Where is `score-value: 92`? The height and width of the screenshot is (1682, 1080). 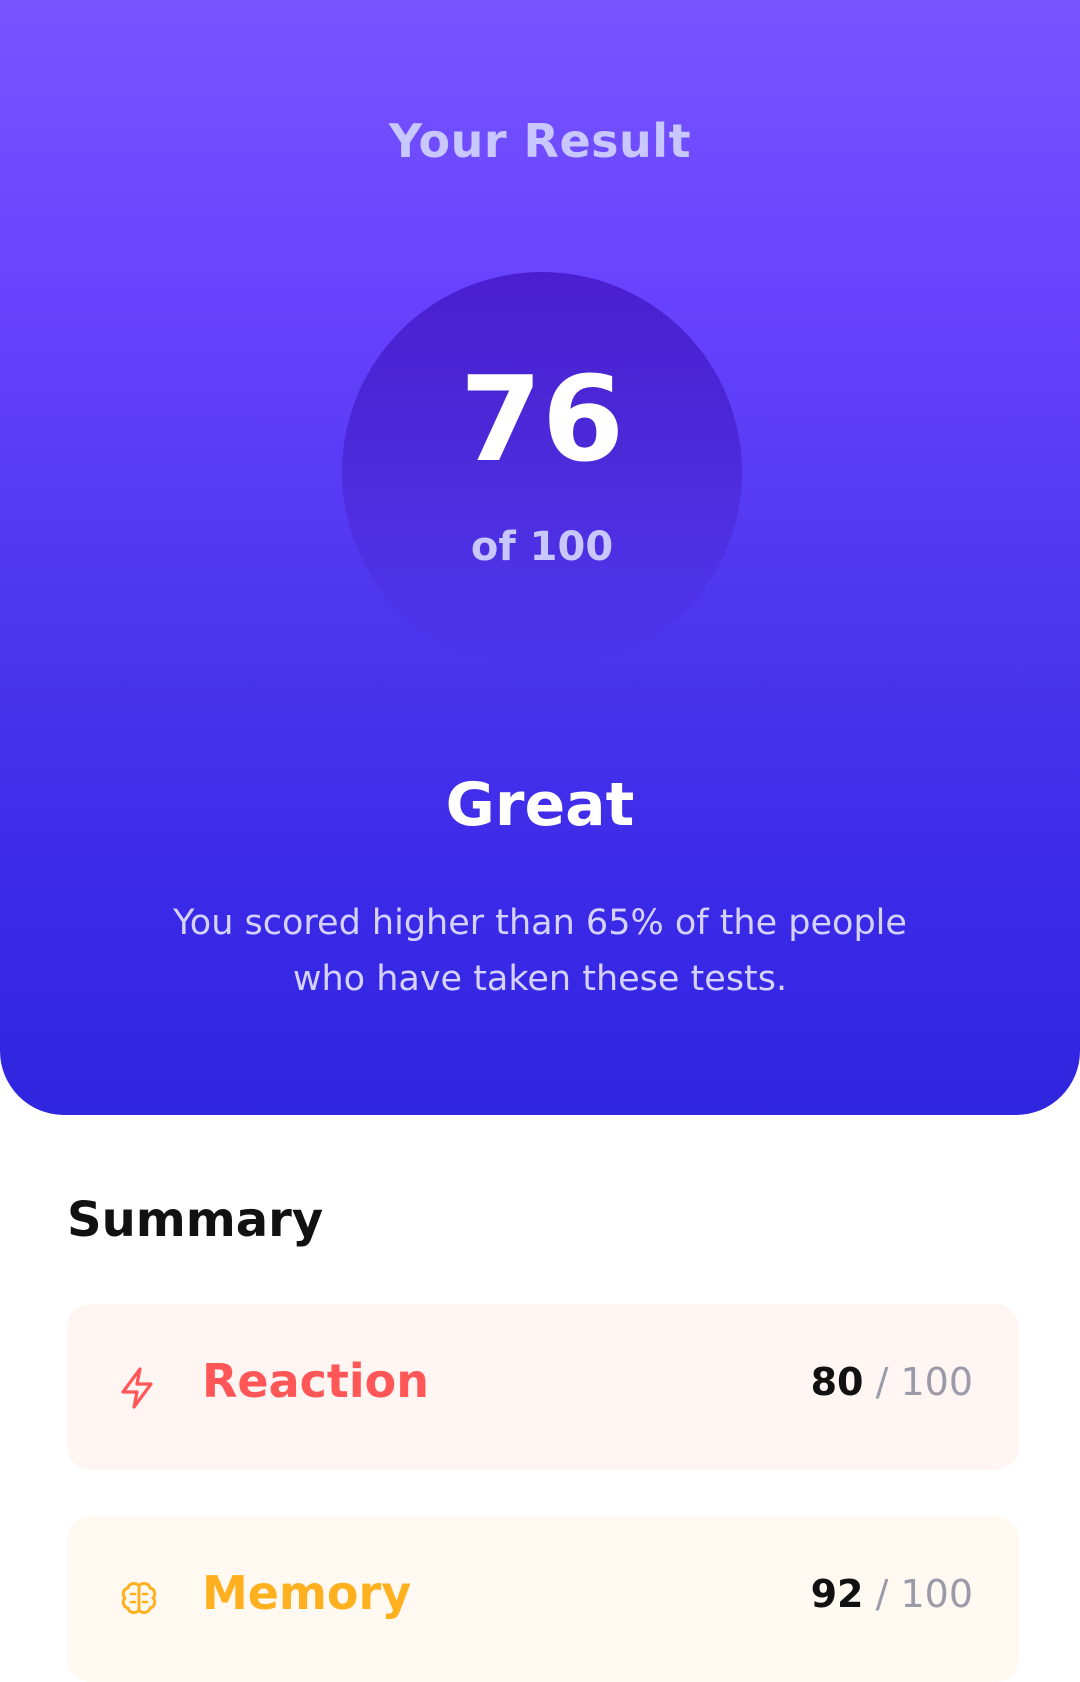
score-value: 92 is located at coordinates (837, 1594).